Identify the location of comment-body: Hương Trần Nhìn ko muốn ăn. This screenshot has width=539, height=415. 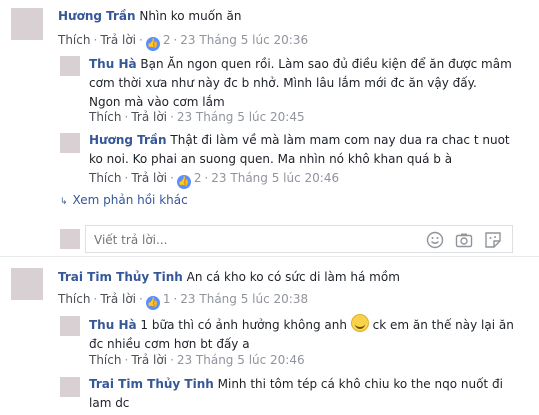
(288, 16).